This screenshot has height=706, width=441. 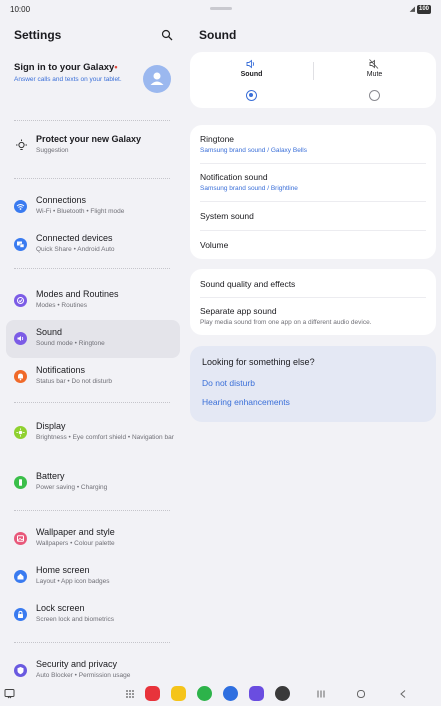 I want to click on sidebar-item-sub: Power saving • Charging, so click(x=72, y=487).